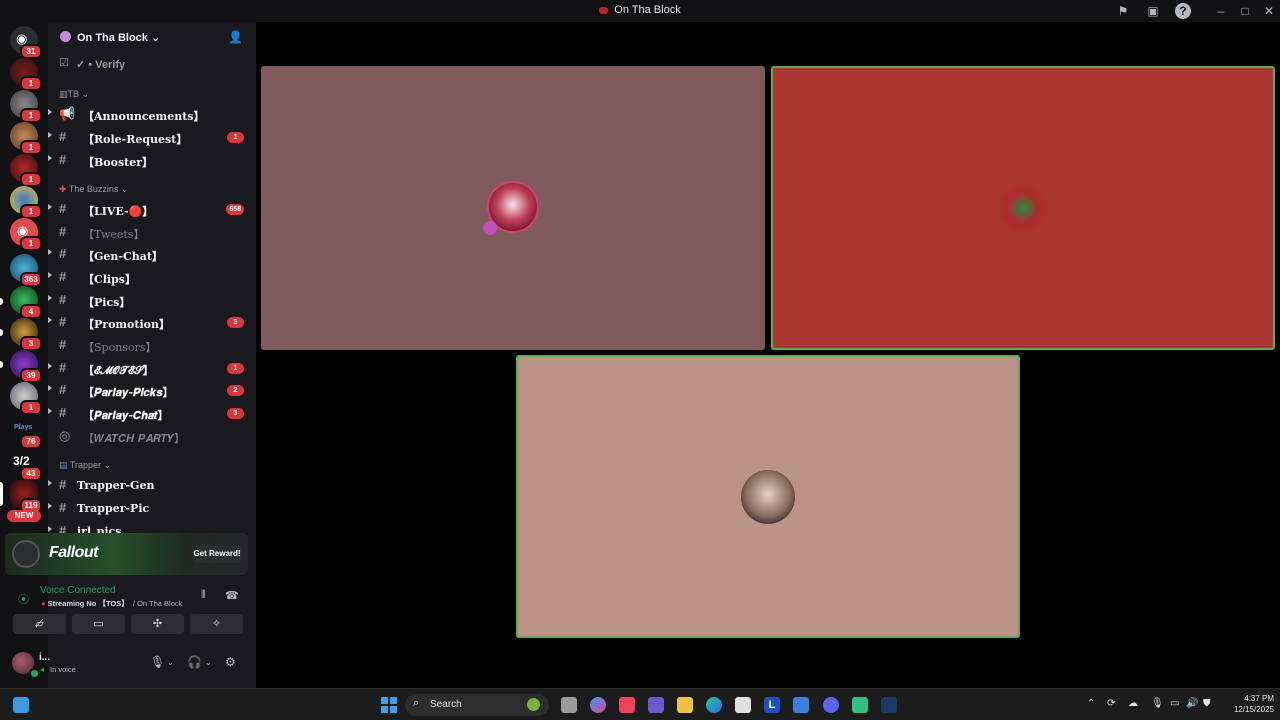  I want to click on server-icon: 39, so click(26, 366).